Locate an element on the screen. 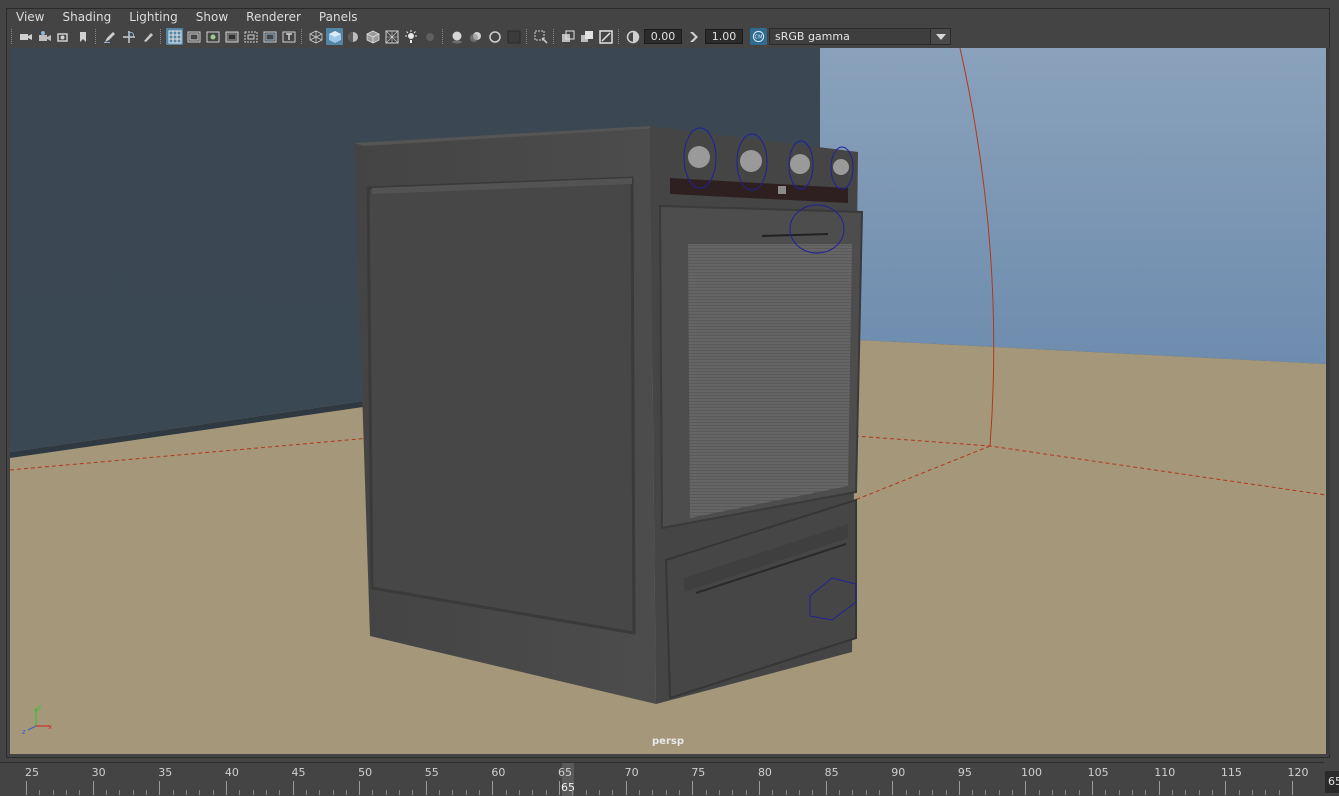 This screenshot has height=796, width=1339. gate-mask-icon is located at coordinates (231, 36).